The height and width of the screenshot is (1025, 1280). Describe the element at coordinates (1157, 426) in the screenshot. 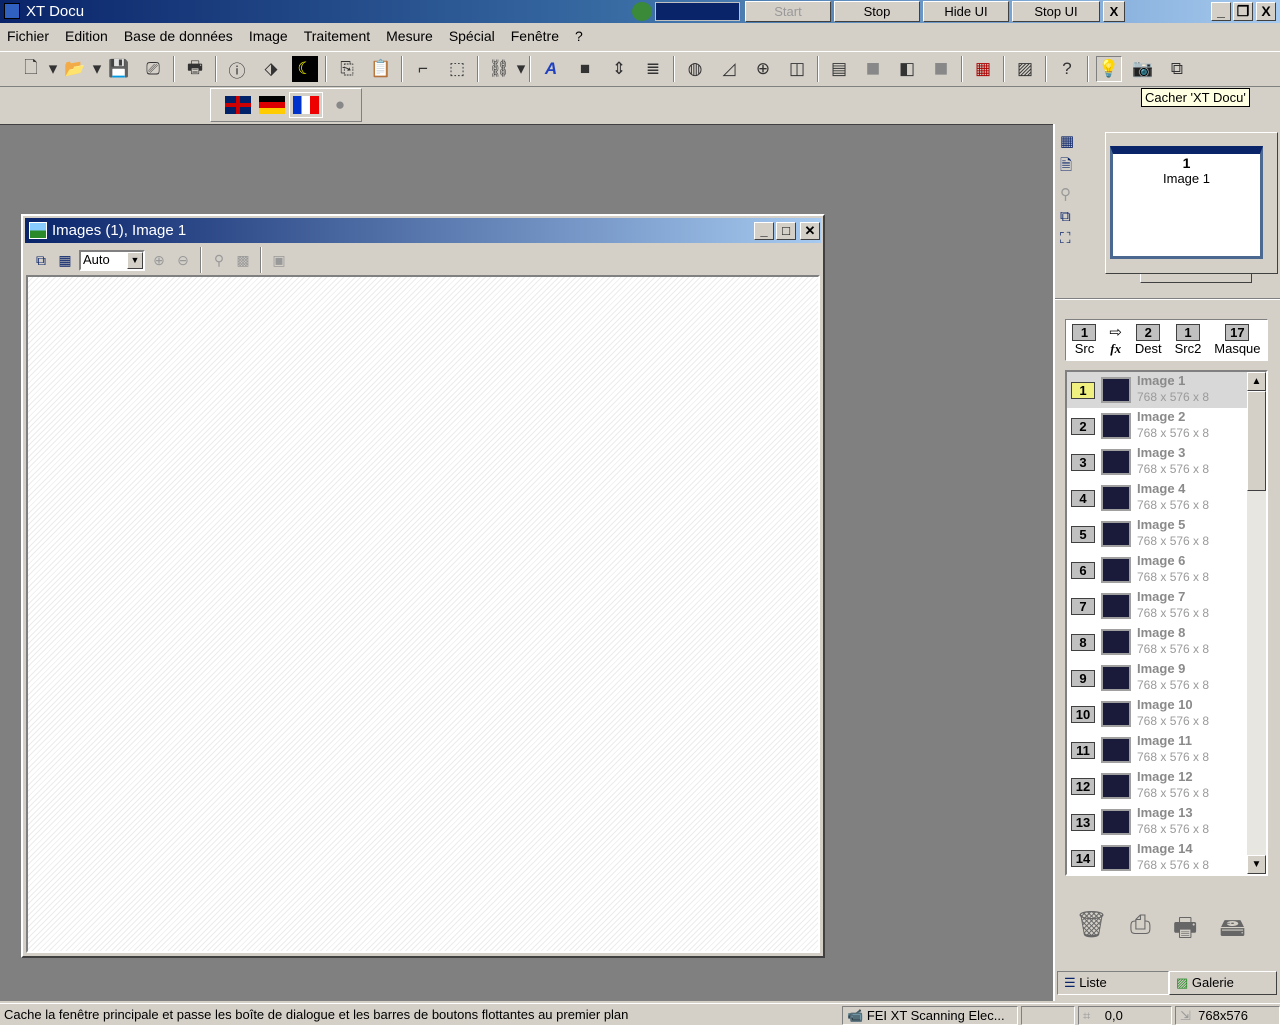

I see `list-item: 2 Image 2 768 x 576 x 8` at that location.